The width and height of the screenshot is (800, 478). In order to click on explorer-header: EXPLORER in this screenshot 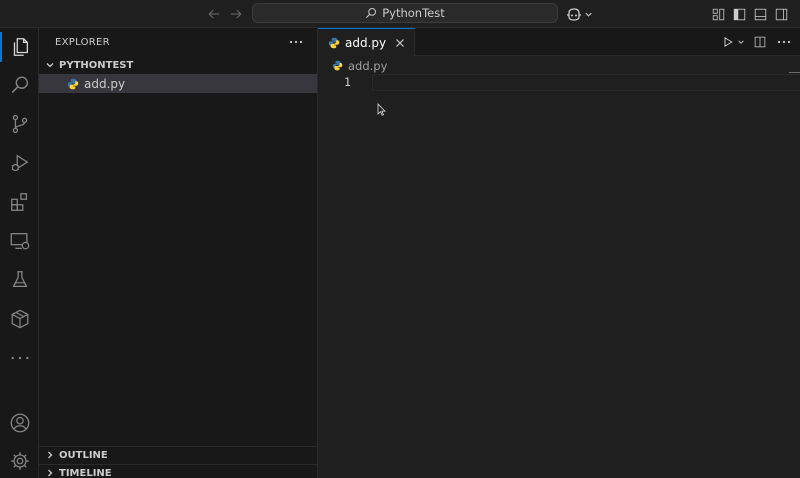, I will do `click(82, 42)`.